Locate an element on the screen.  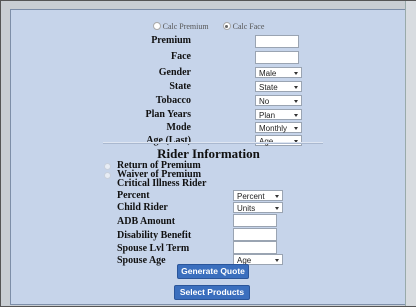
return-premium-radio is located at coordinates (107, 166).